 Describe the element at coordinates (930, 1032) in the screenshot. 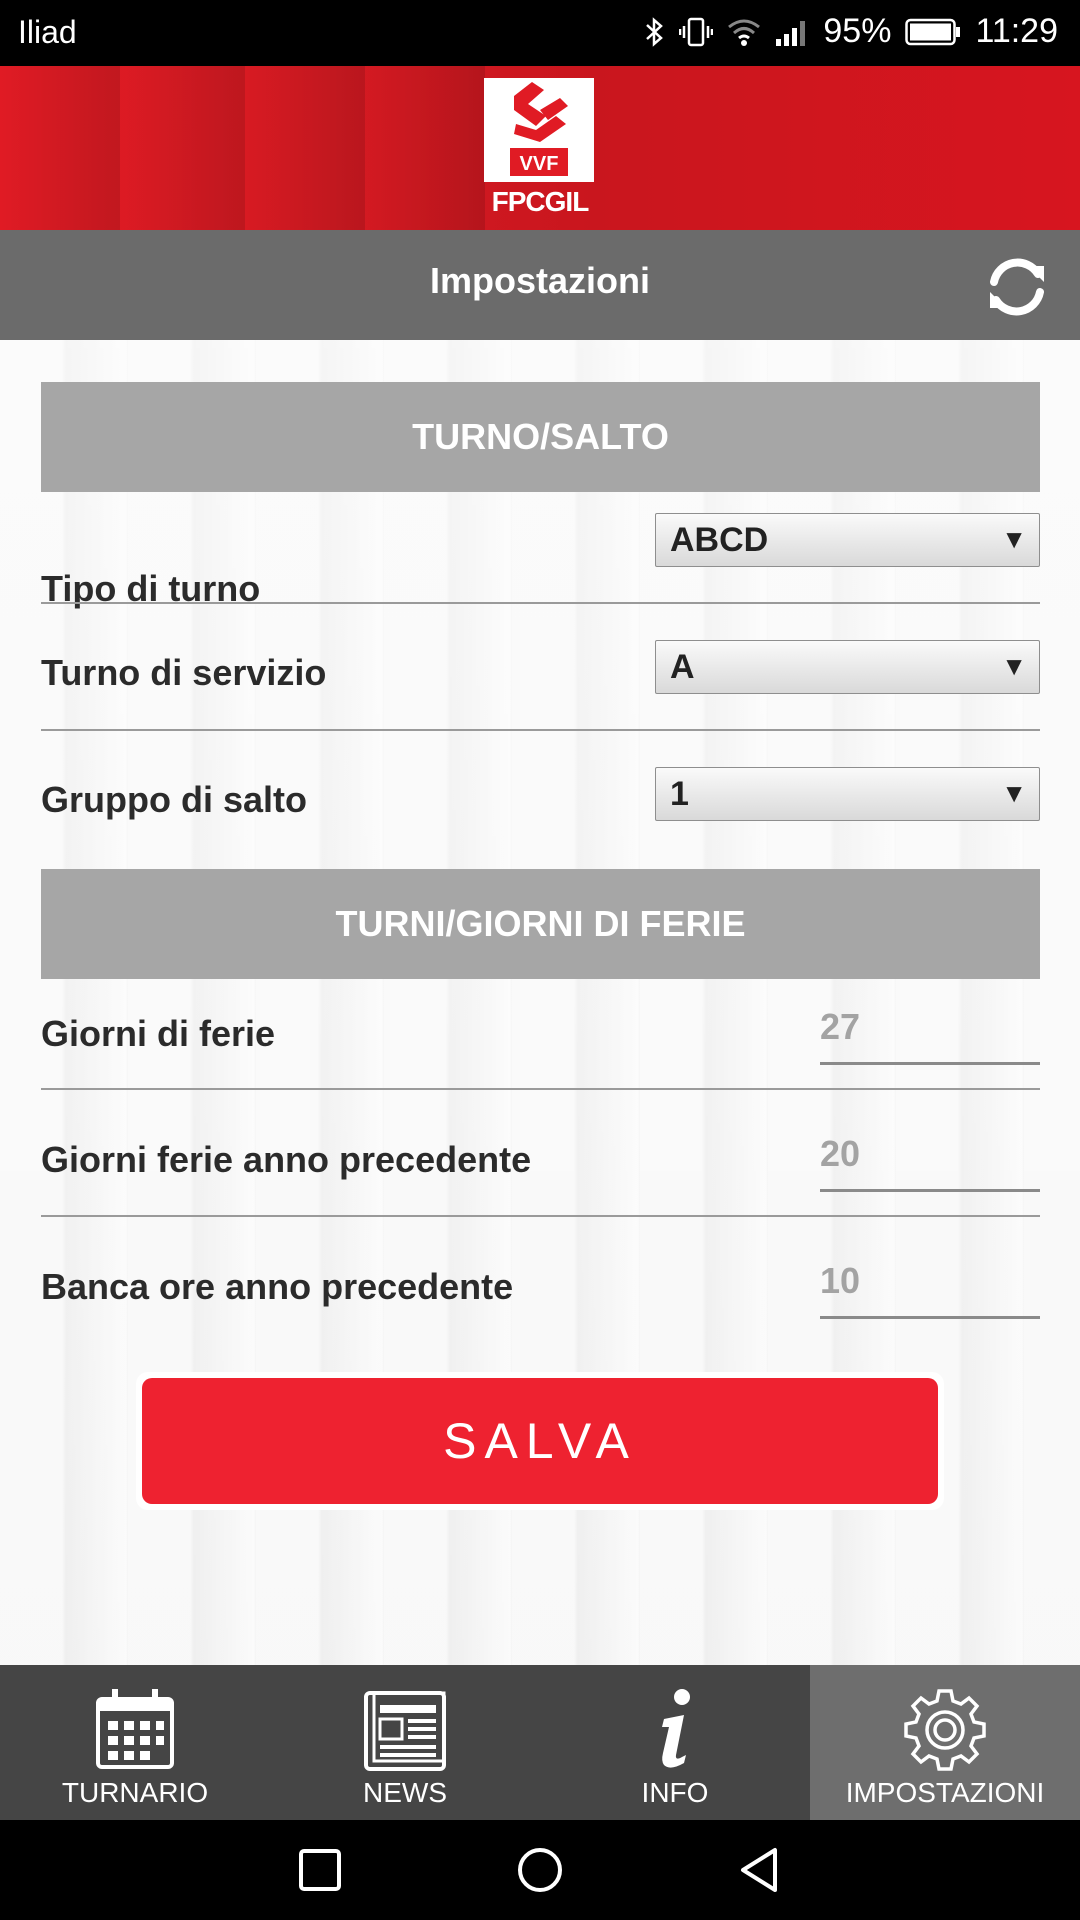

I see `giorni-di-ferie-input: 27` at that location.